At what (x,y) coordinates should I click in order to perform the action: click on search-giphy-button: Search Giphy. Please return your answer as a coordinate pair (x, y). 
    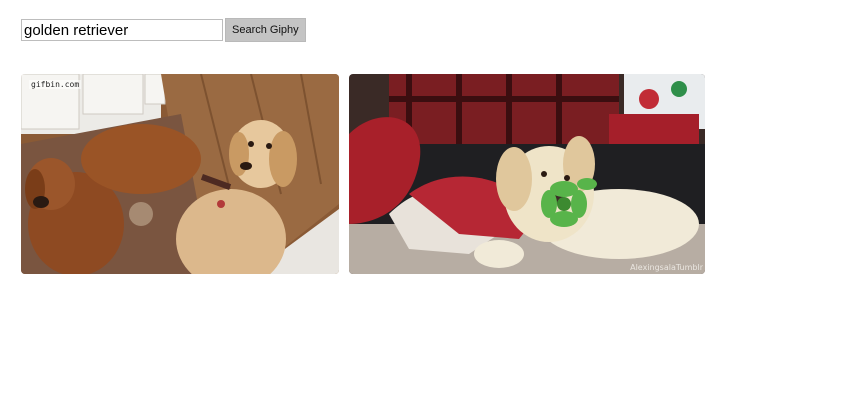
    Looking at the image, I should click on (265, 30).